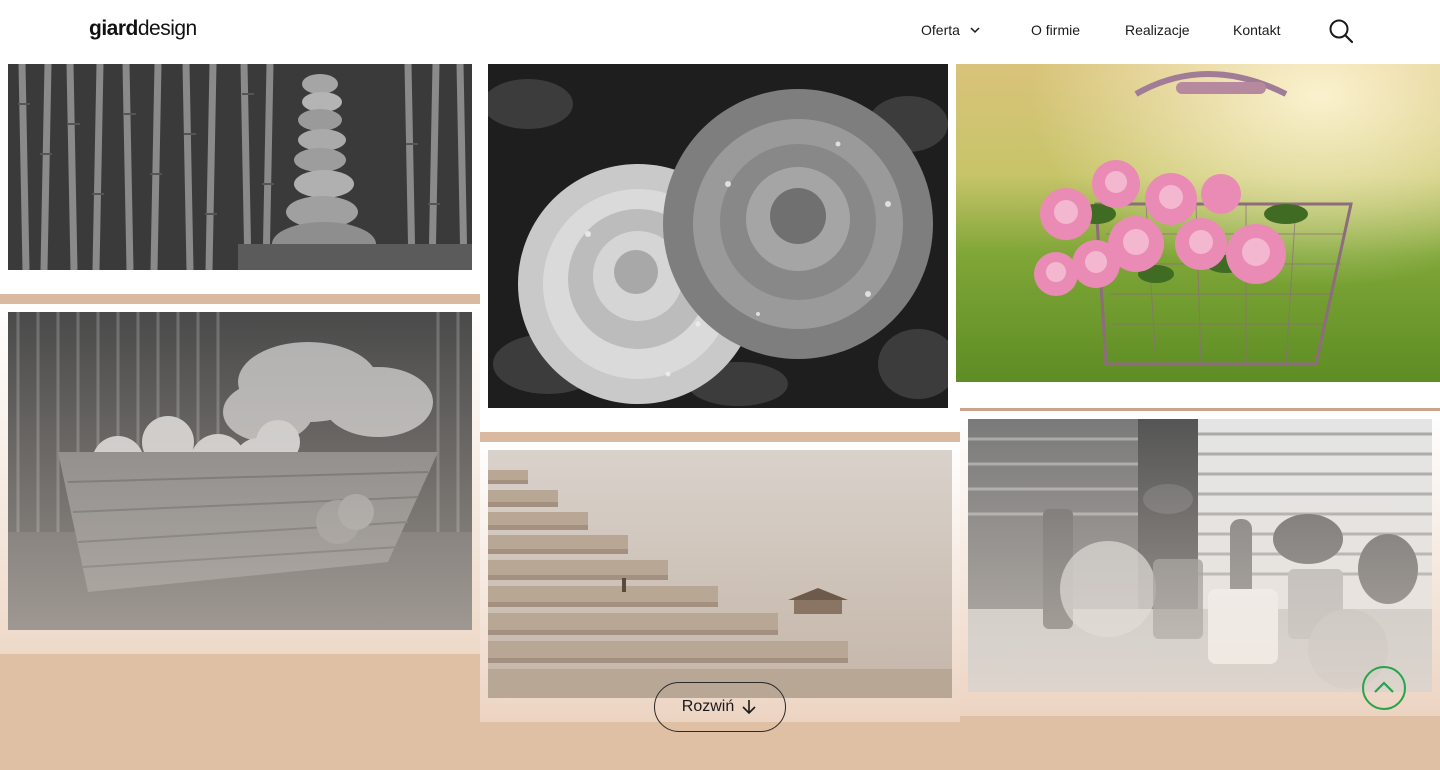 The width and height of the screenshot is (1440, 770). I want to click on expand-button: Rozwiń, so click(720, 707).